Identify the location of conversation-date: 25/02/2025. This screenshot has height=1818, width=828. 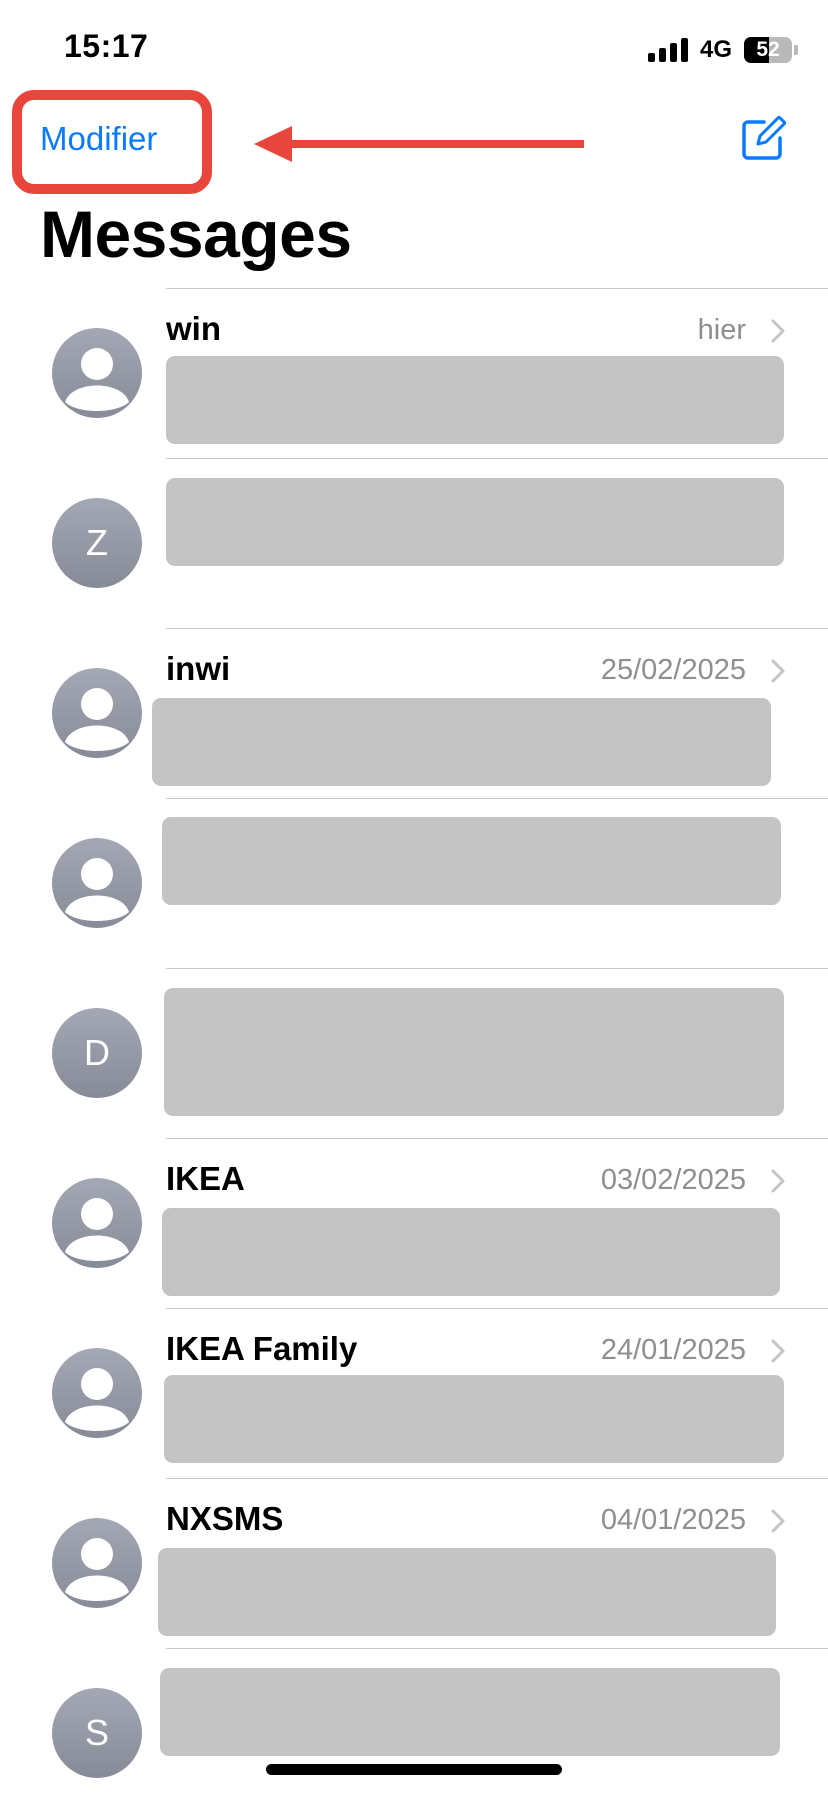
(673, 670).